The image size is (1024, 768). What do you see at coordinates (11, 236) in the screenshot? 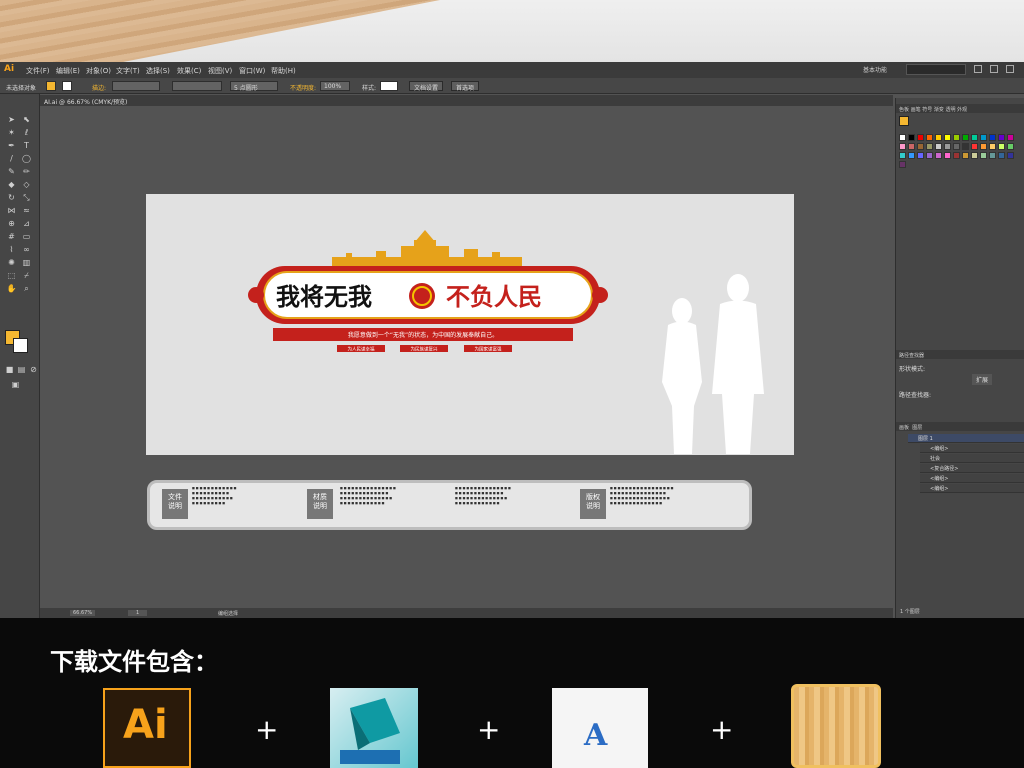
I see `mesh-tool-icon: #` at bounding box center [11, 236].